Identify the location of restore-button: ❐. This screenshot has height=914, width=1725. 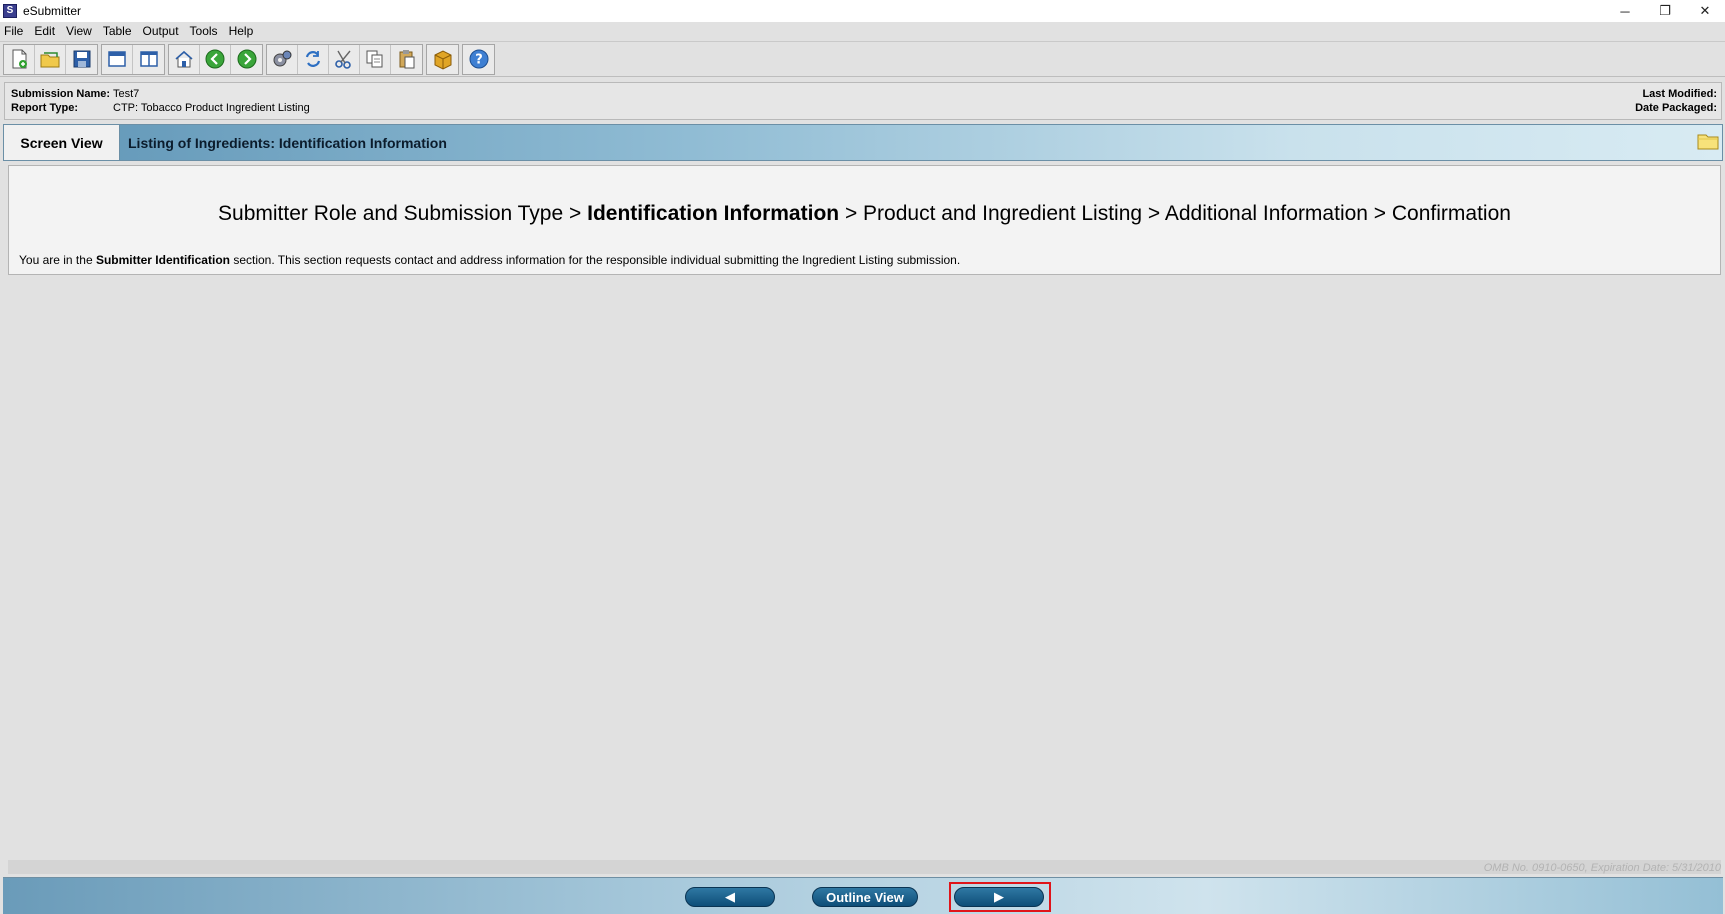
(1665, 11).